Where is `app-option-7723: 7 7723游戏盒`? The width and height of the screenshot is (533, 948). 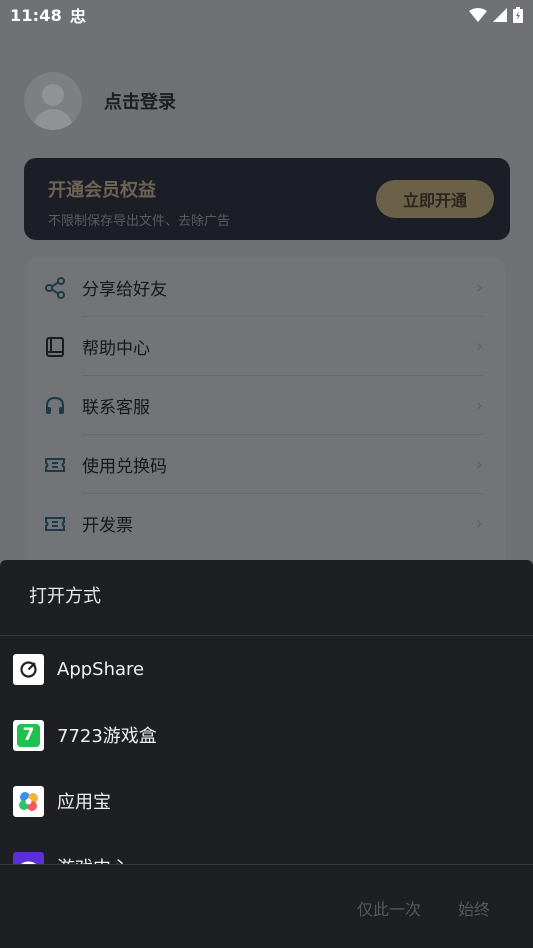
app-option-7723: 7 7723游戏盒 is located at coordinates (266, 735).